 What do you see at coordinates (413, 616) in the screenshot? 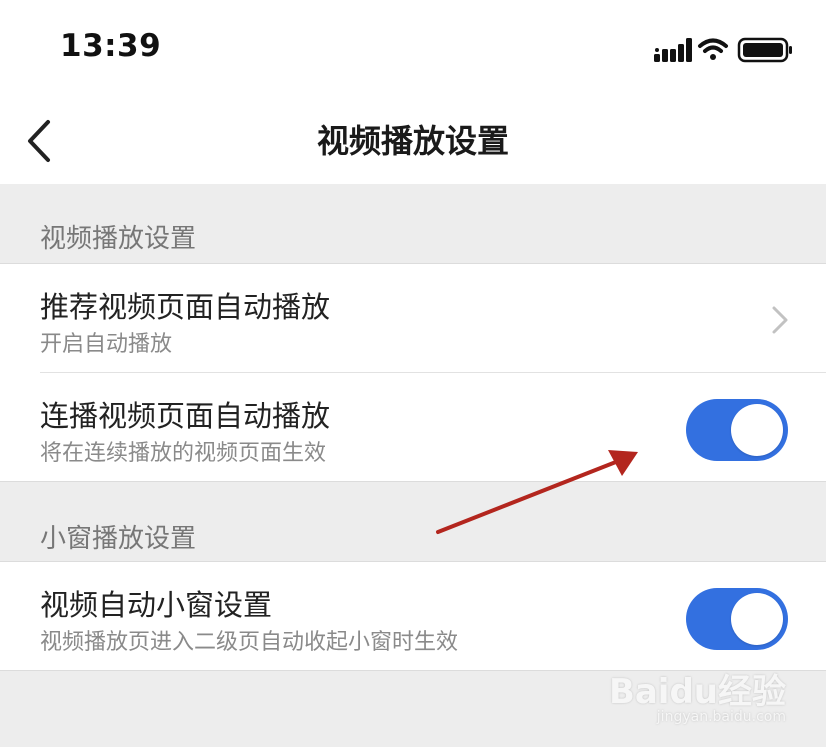
I see `setting-row-auto-mini-window: 视频自动小窗设置 视频播放页进入二级页自动收起小窗时生效` at bounding box center [413, 616].